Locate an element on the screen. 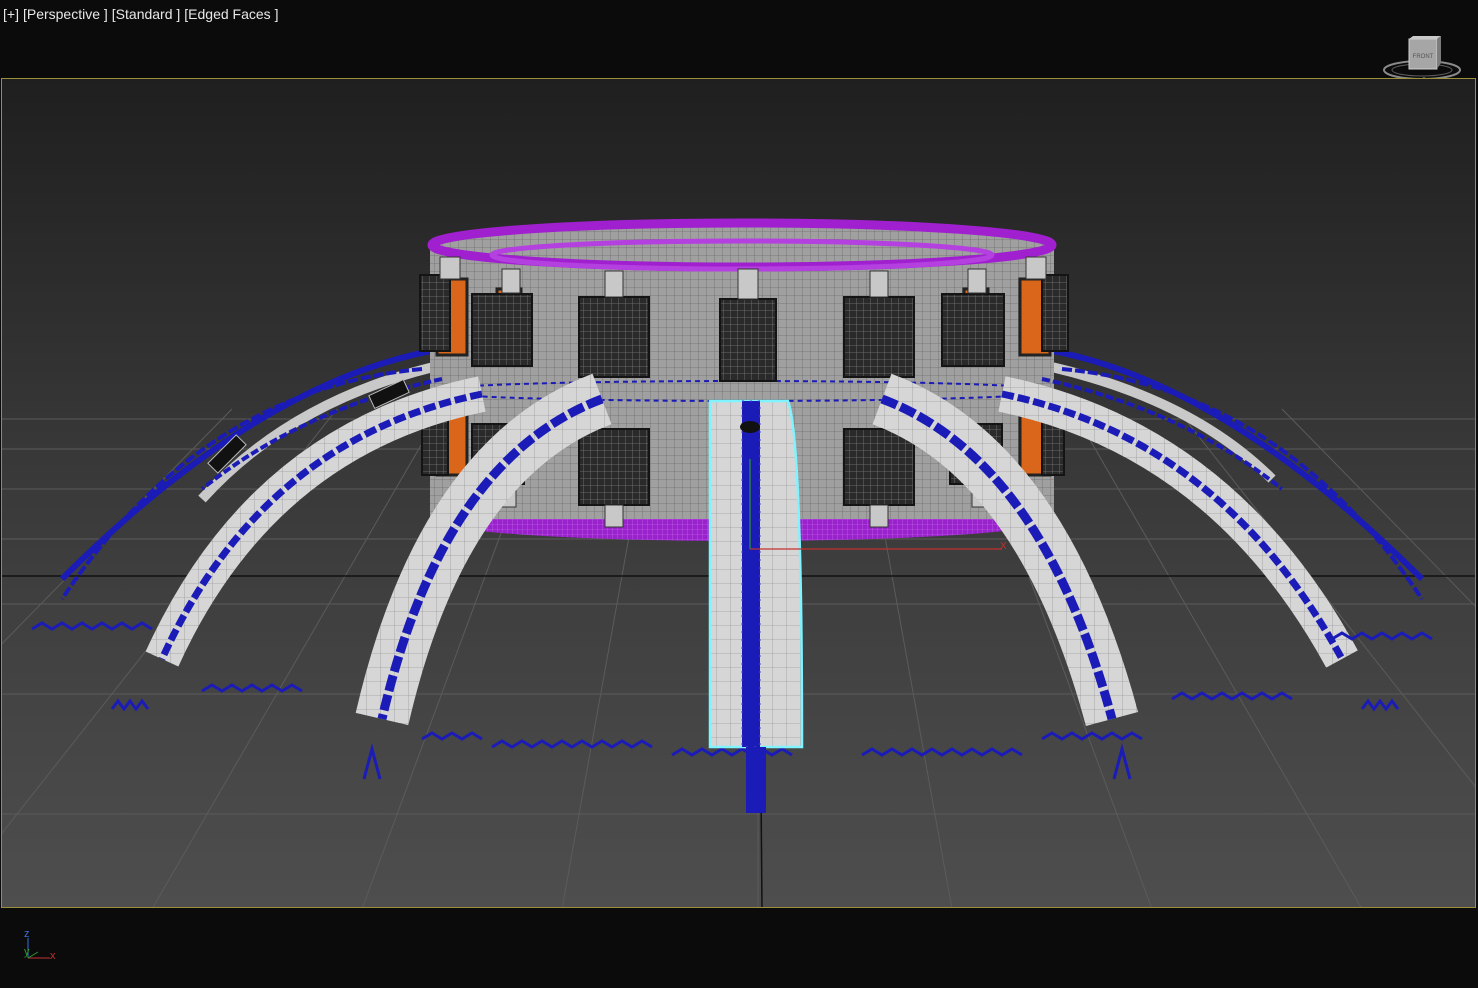 The height and width of the screenshot is (988, 1478). axis-tripod: z y x is located at coordinates (43, 948).